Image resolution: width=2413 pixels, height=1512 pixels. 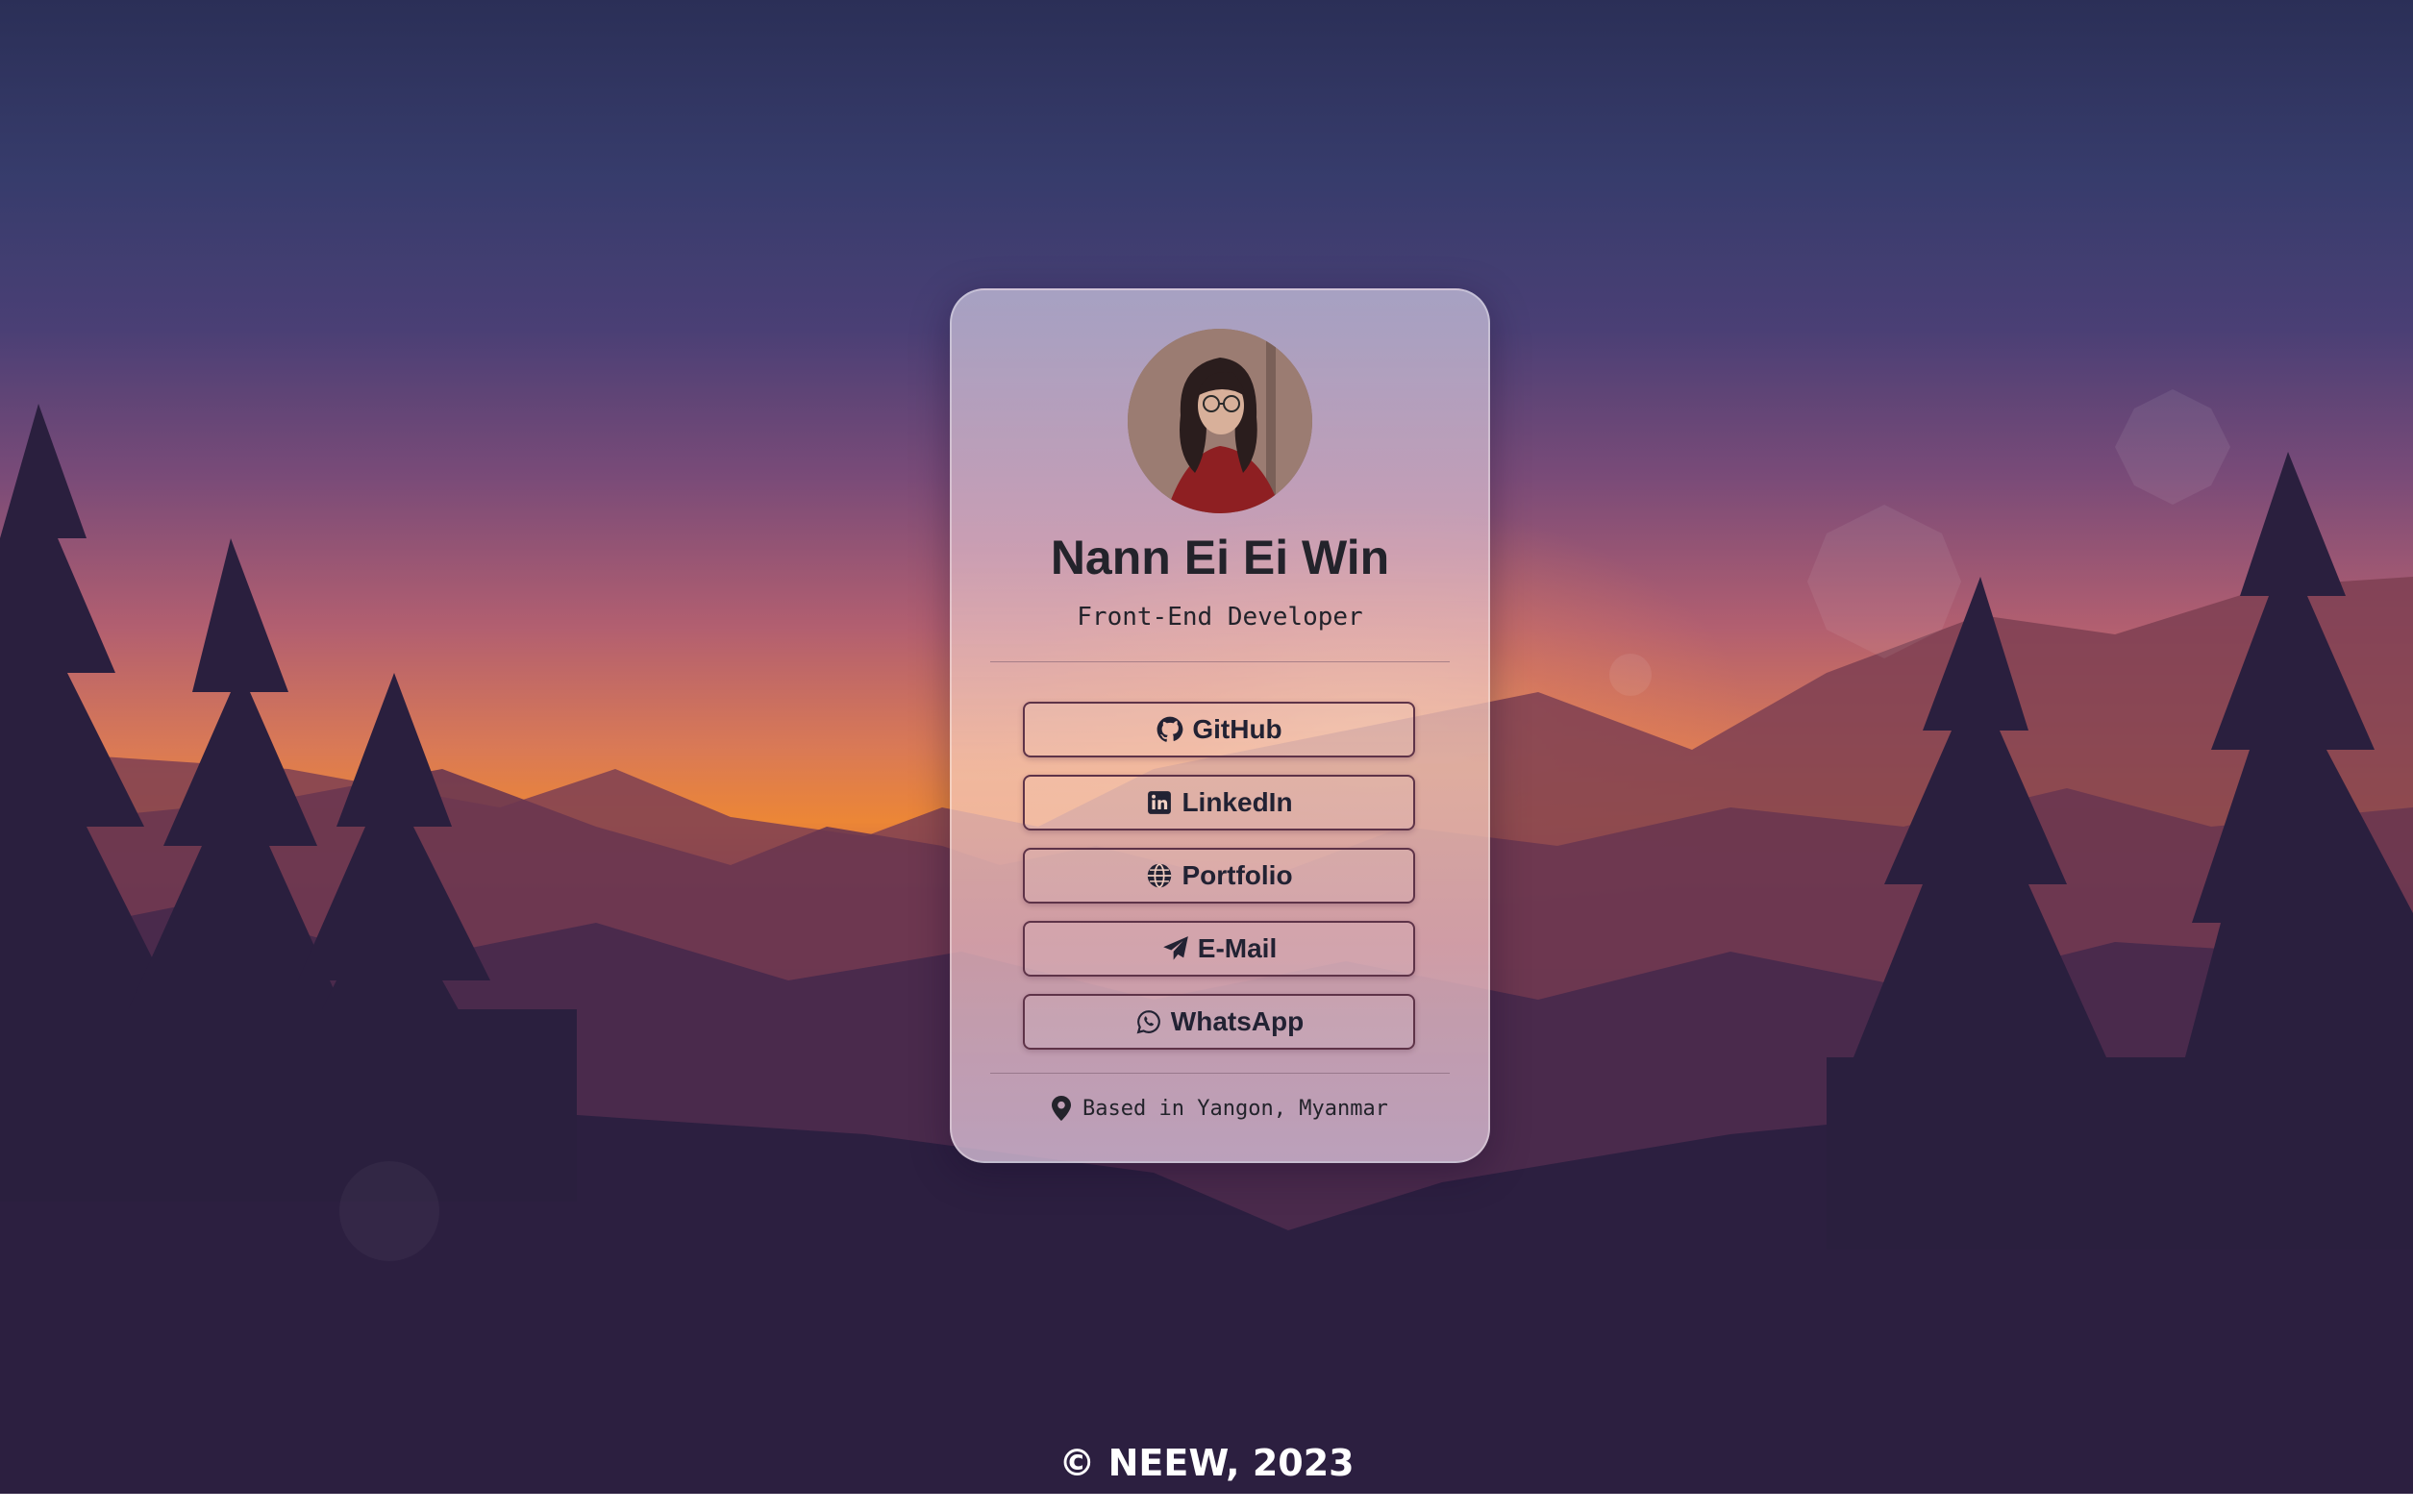 I want to click on whatsapp-link-button: WhatsApp, so click(x=1219, y=1022).